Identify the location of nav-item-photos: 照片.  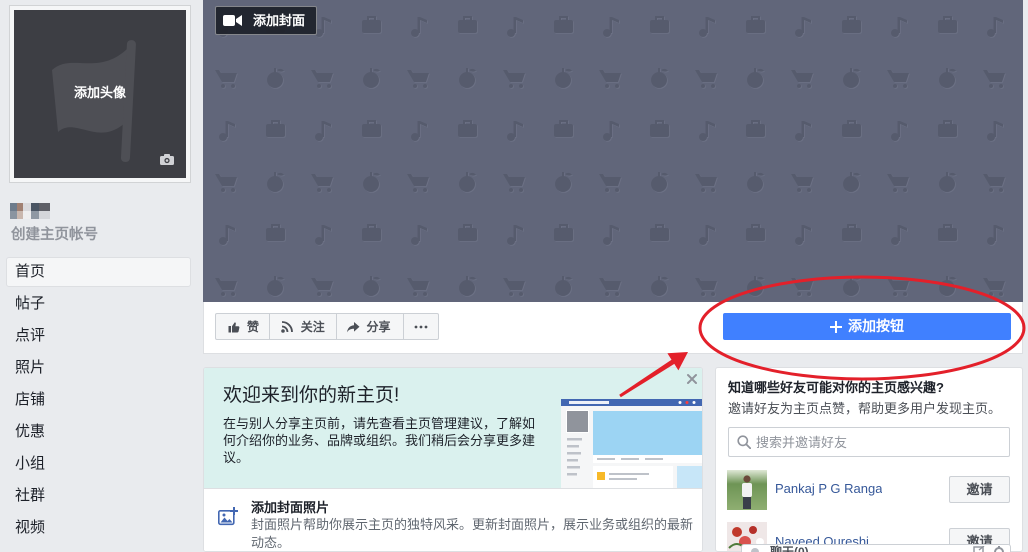
(98, 368).